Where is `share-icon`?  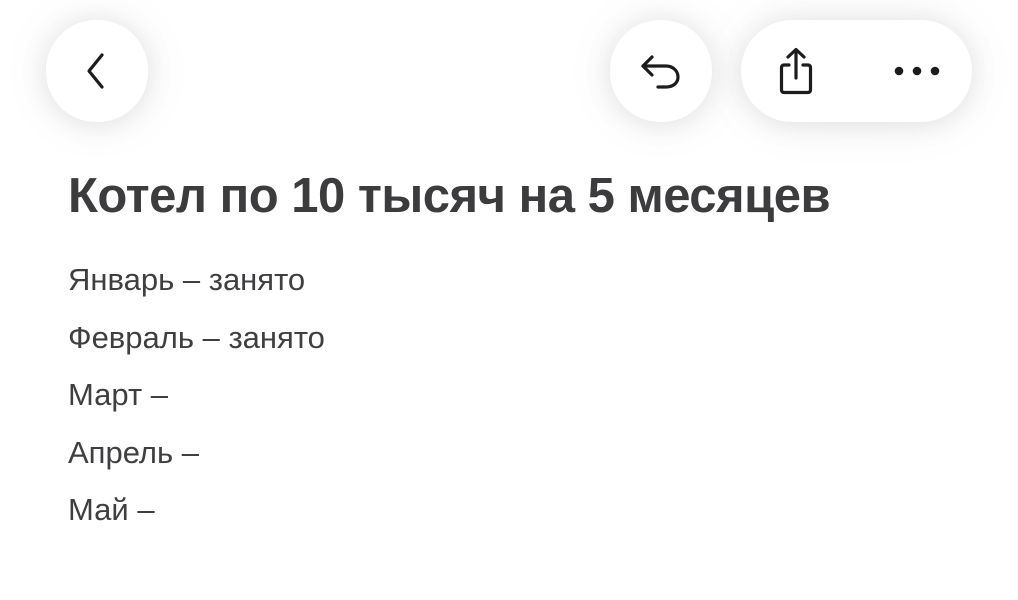
share-icon is located at coordinates (796, 71).